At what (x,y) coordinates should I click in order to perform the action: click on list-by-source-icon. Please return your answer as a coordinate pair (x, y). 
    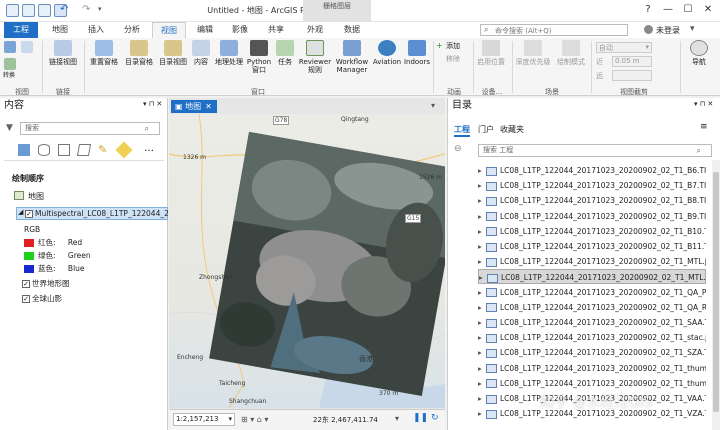
    Looking at the image, I should click on (44, 150).